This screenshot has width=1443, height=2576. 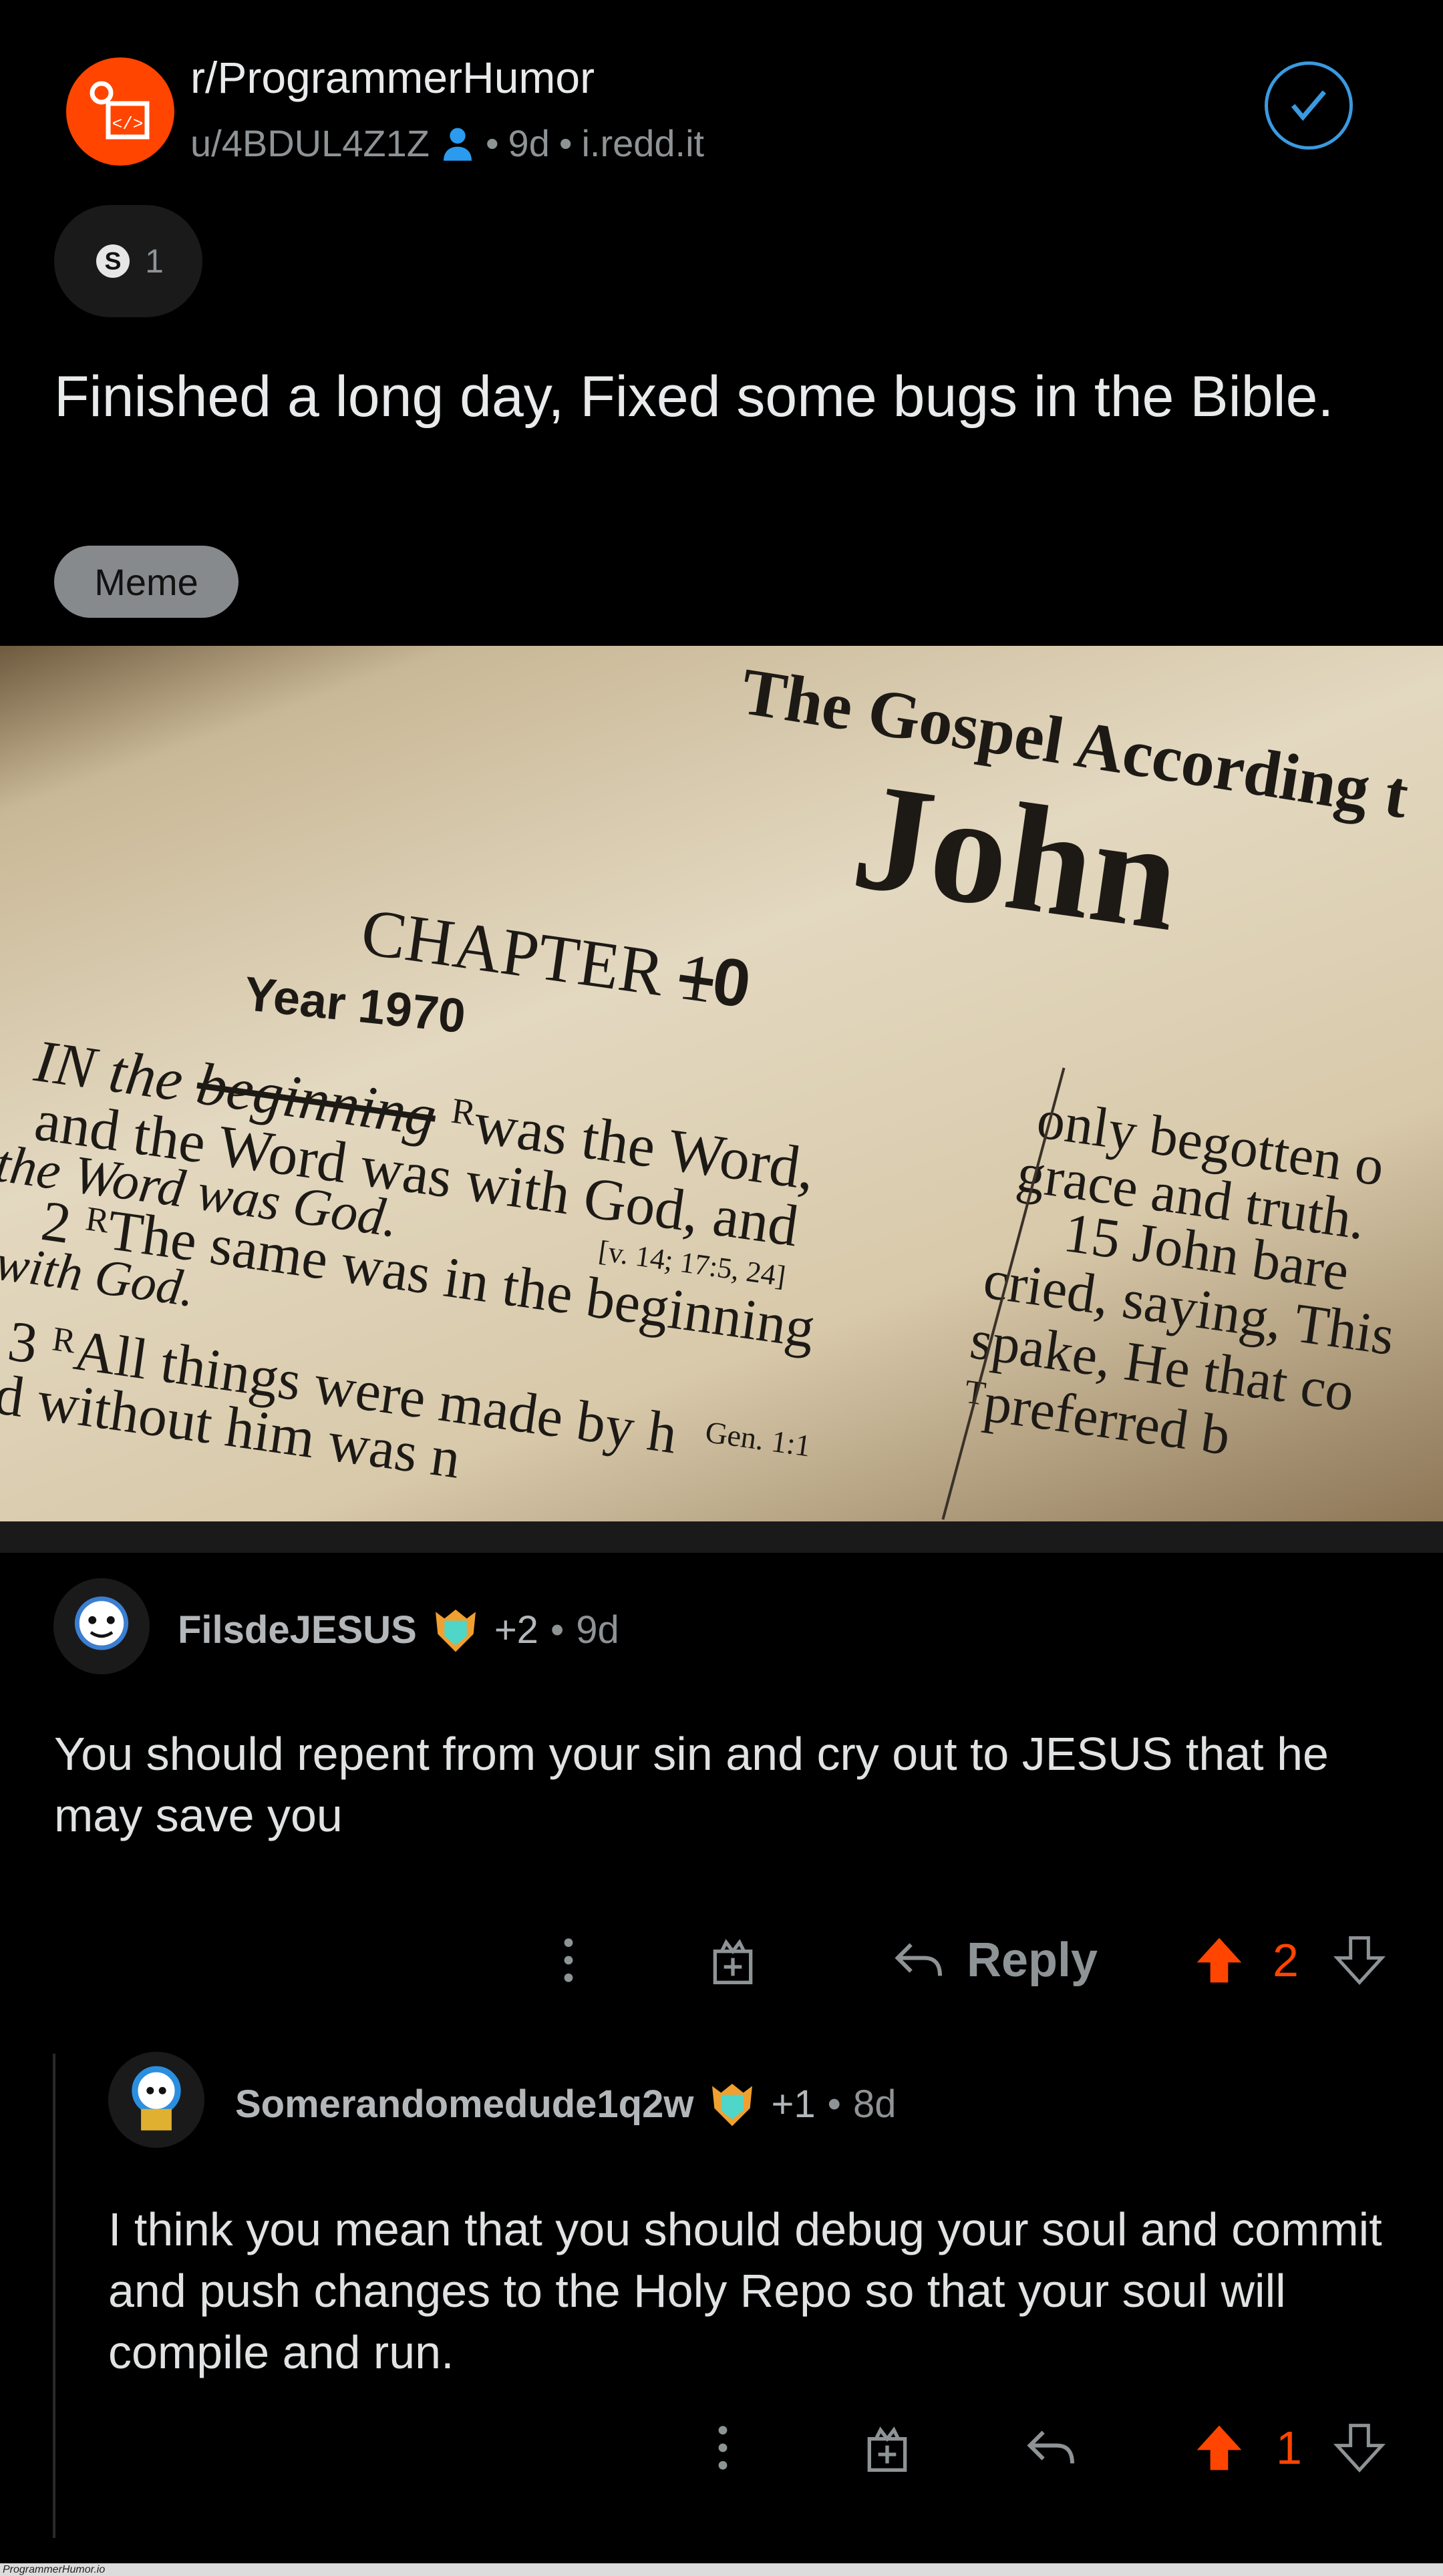 I want to click on user-icon, so click(x=457, y=144).